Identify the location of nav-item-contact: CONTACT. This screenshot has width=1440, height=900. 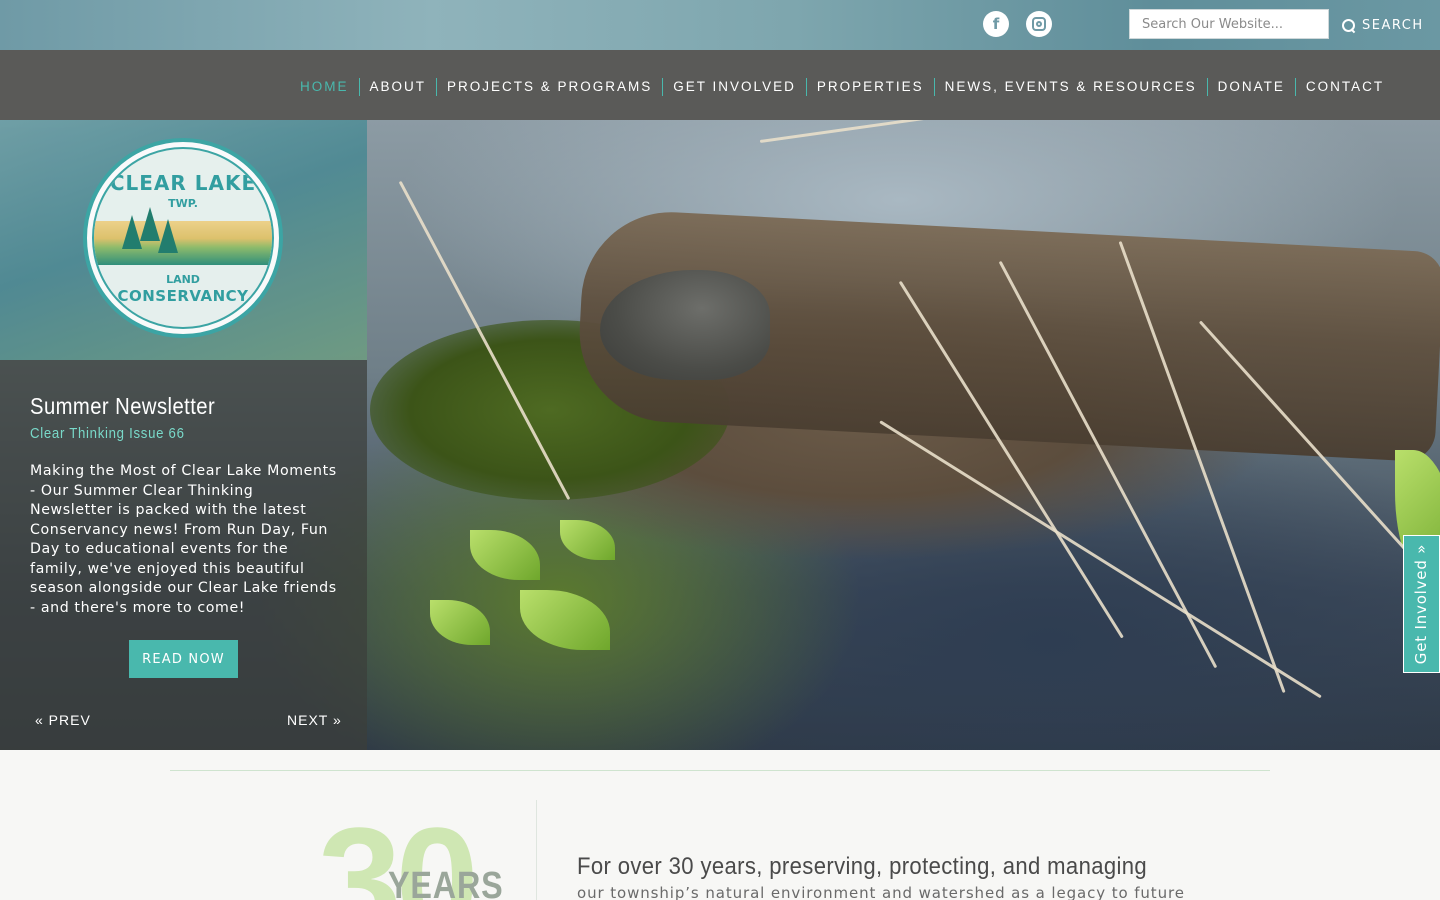
(1344, 87).